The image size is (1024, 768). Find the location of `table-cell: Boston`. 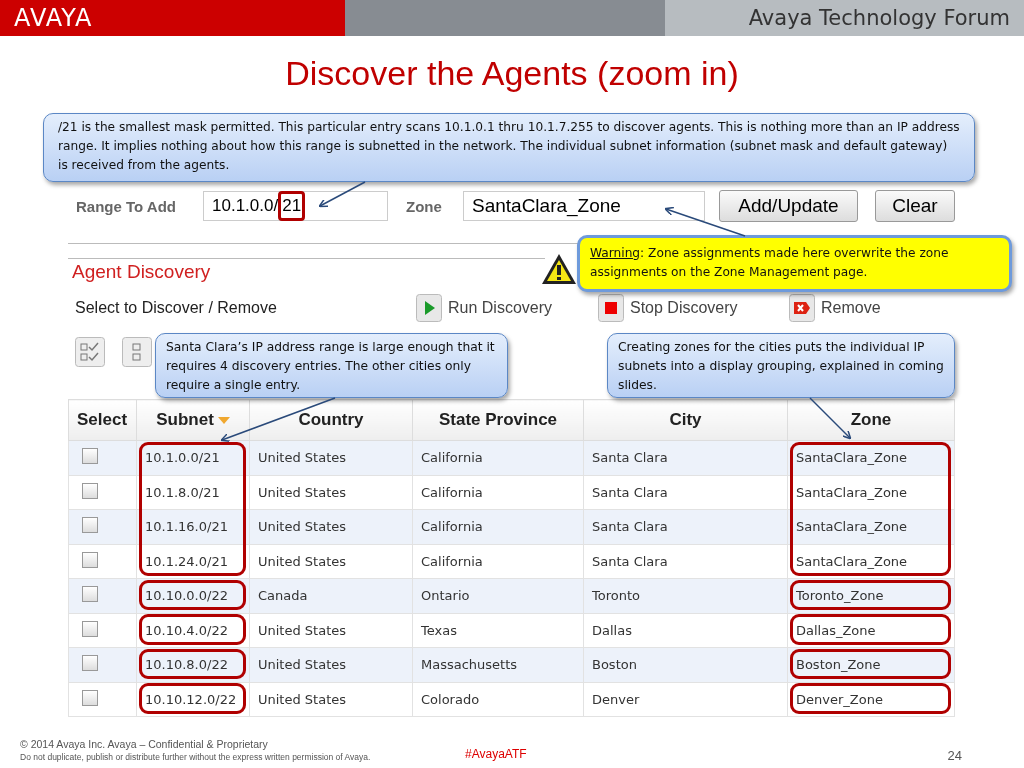

table-cell: Boston is located at coordinates (685, 664).